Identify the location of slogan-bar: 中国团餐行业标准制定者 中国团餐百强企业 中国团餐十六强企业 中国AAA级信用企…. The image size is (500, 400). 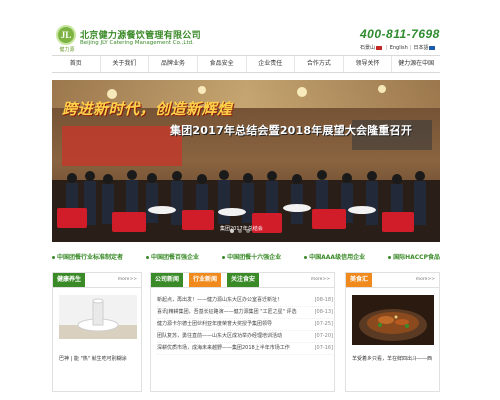
(246, 257).